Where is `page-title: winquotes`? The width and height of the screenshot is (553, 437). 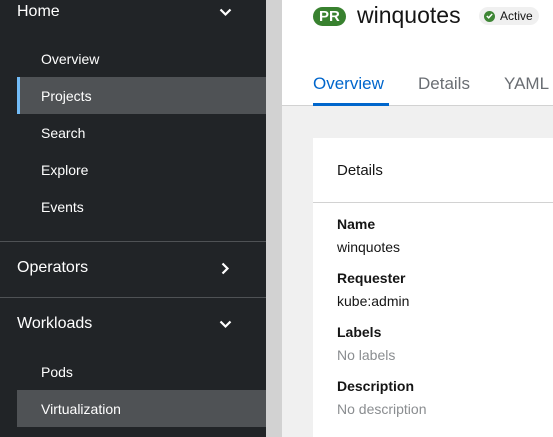 page-title: winquotes is located at coordinates (409, 15).